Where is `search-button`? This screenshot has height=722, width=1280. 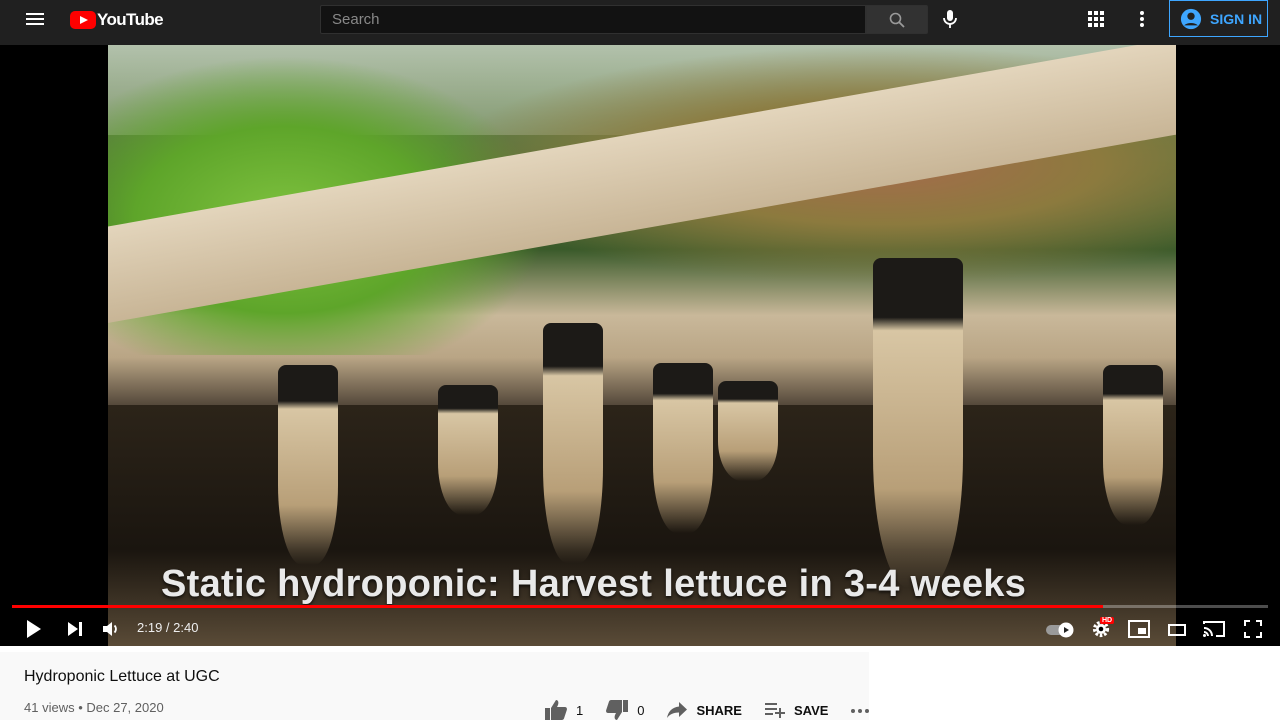
search-button is located at coordinates (897, 19).